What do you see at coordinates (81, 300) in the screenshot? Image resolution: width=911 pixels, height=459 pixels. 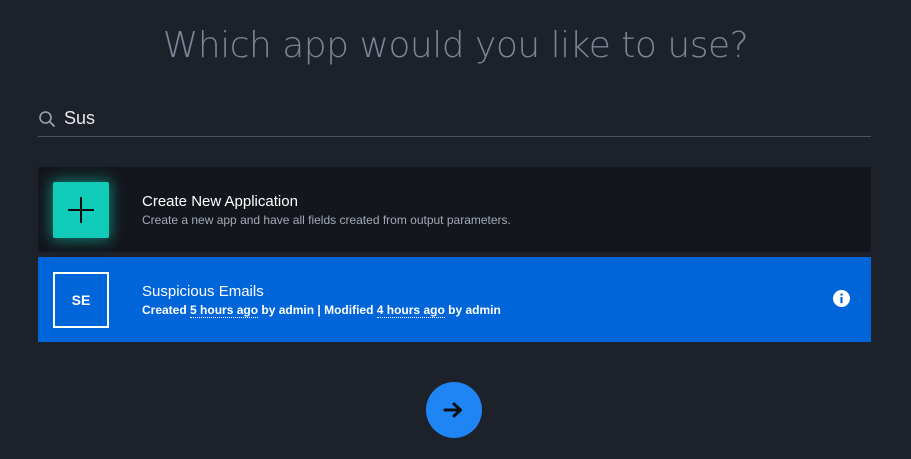 I see `app-initials-avatar: SE` at bounding box center [81, 300].